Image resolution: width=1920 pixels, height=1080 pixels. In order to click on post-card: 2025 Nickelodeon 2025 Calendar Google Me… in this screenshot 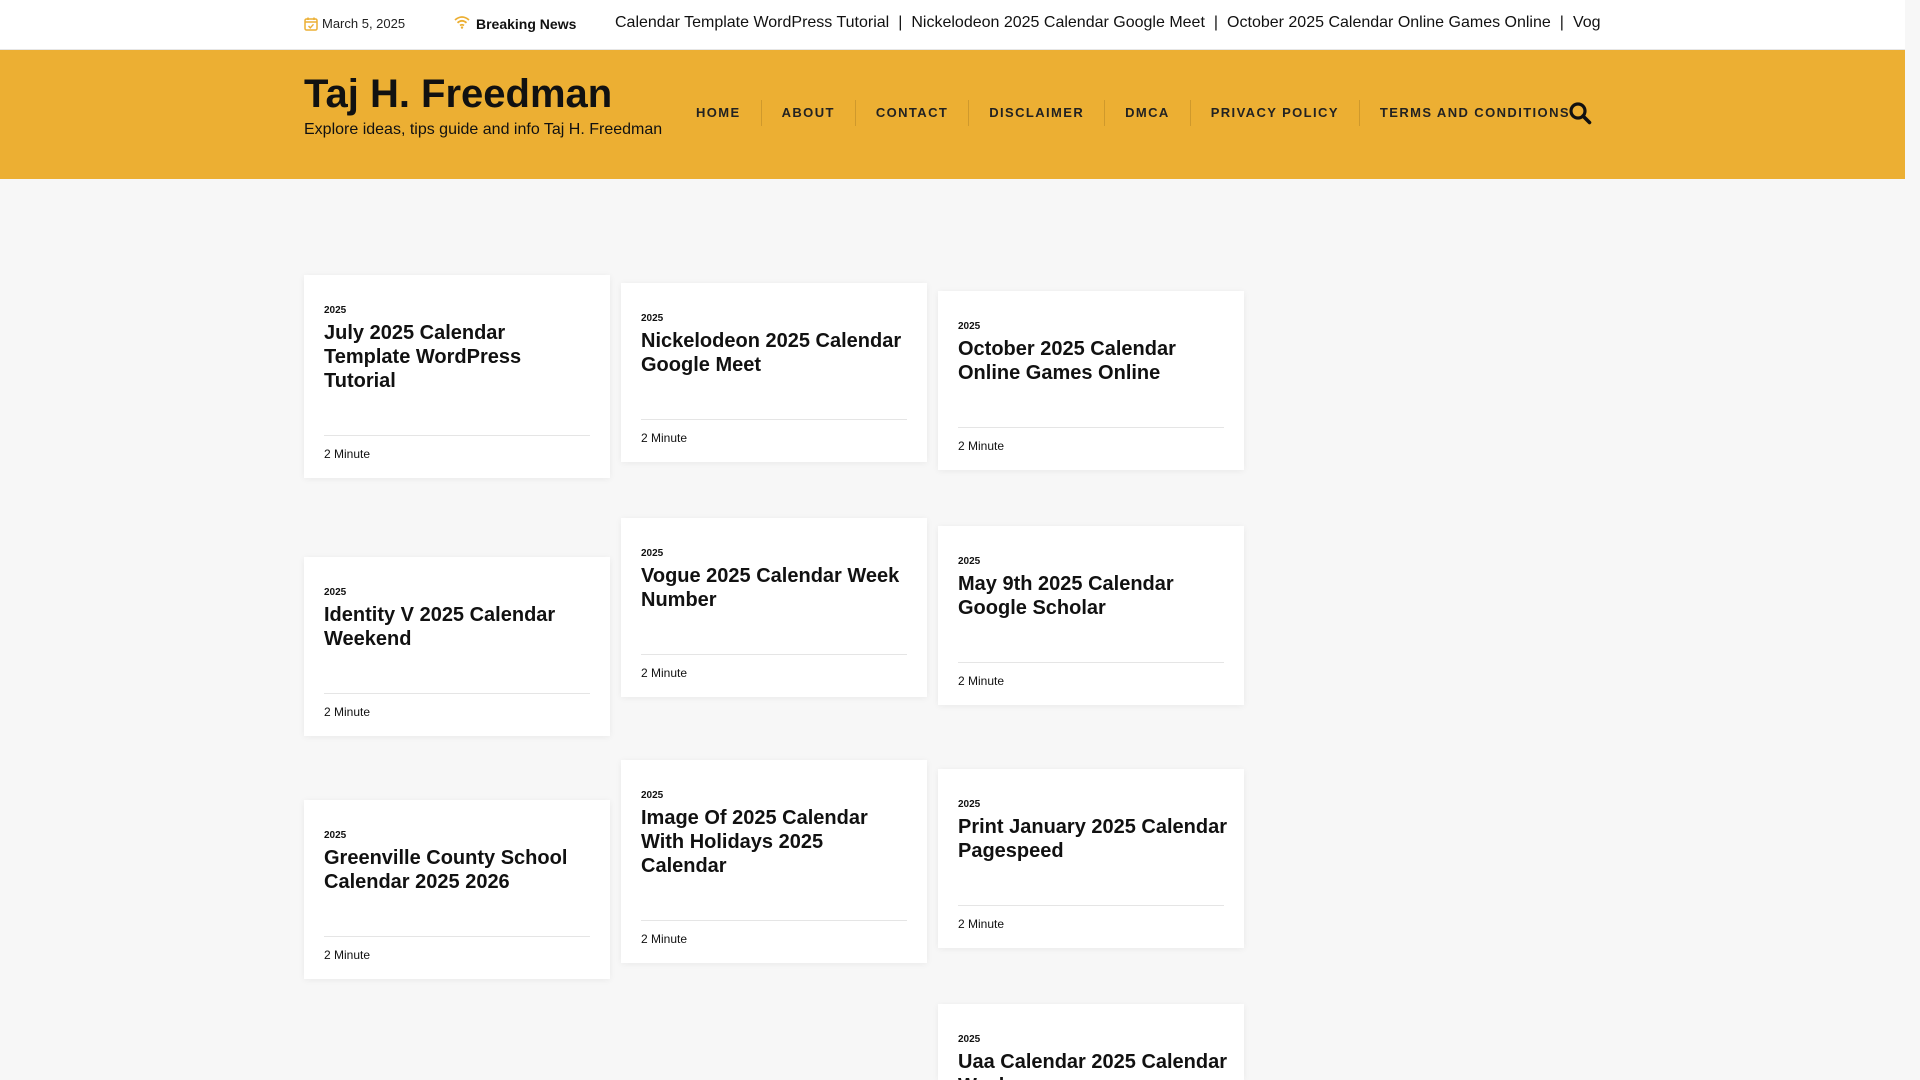, I will do `click(774, 372)`.